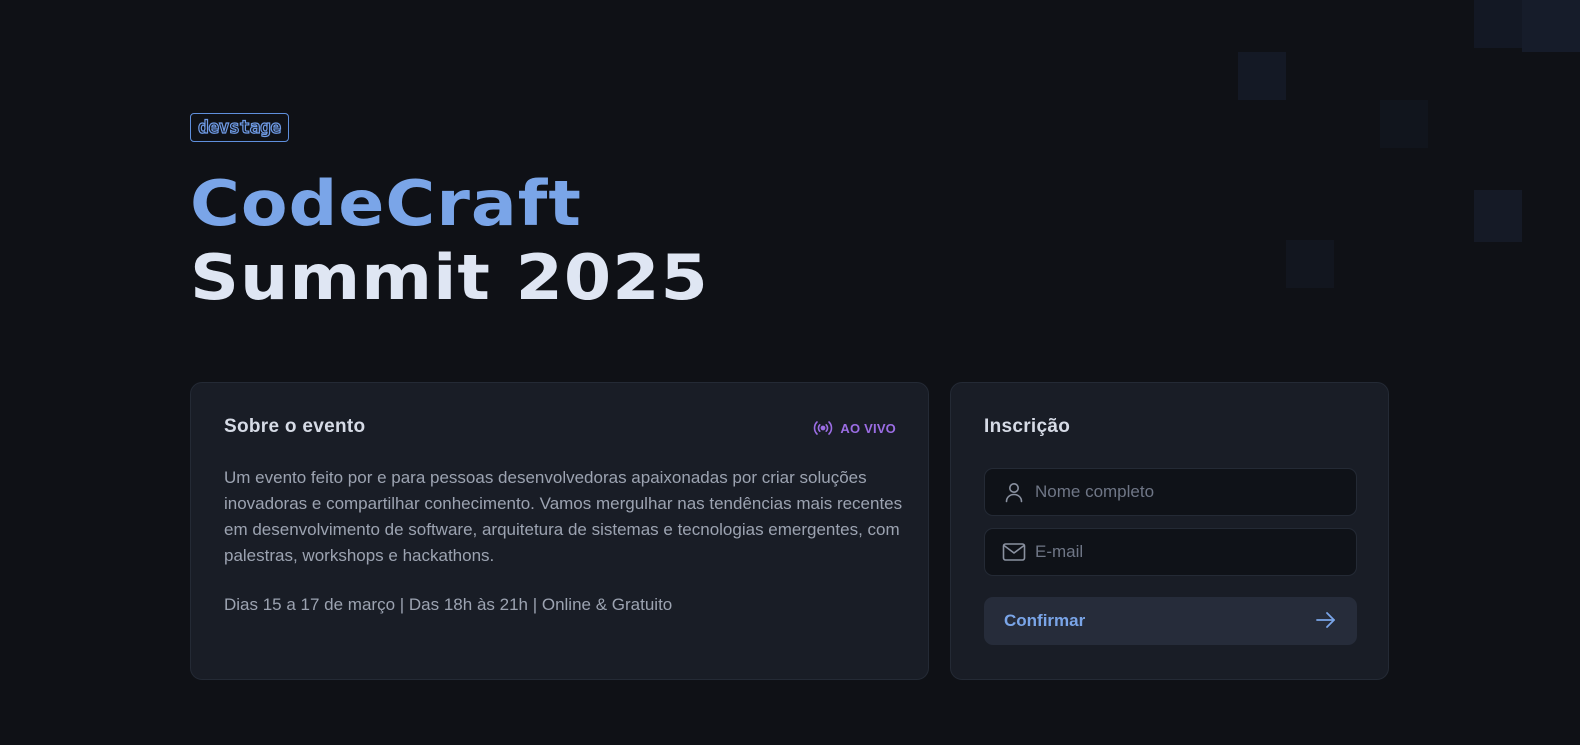 Image resolution: width=1580 pixels, height=745 pixels. Describe the element at coordinates (823, 428) in the screenshot. I see `radio-signal-icon` at that location.